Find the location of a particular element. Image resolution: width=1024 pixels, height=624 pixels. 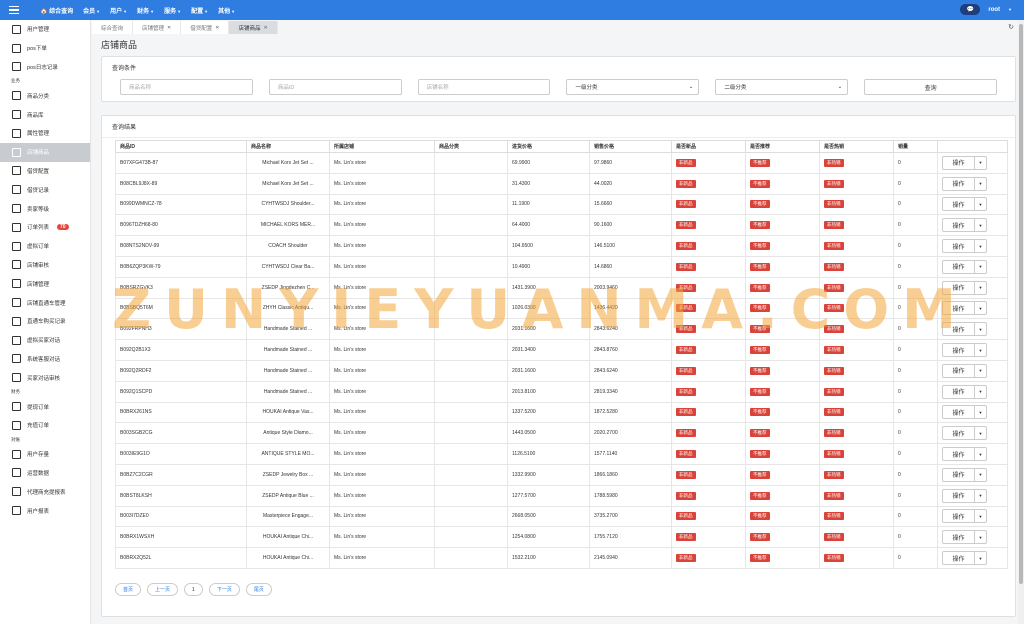

tab: 综合查询 is located at coordinates (113, 27).